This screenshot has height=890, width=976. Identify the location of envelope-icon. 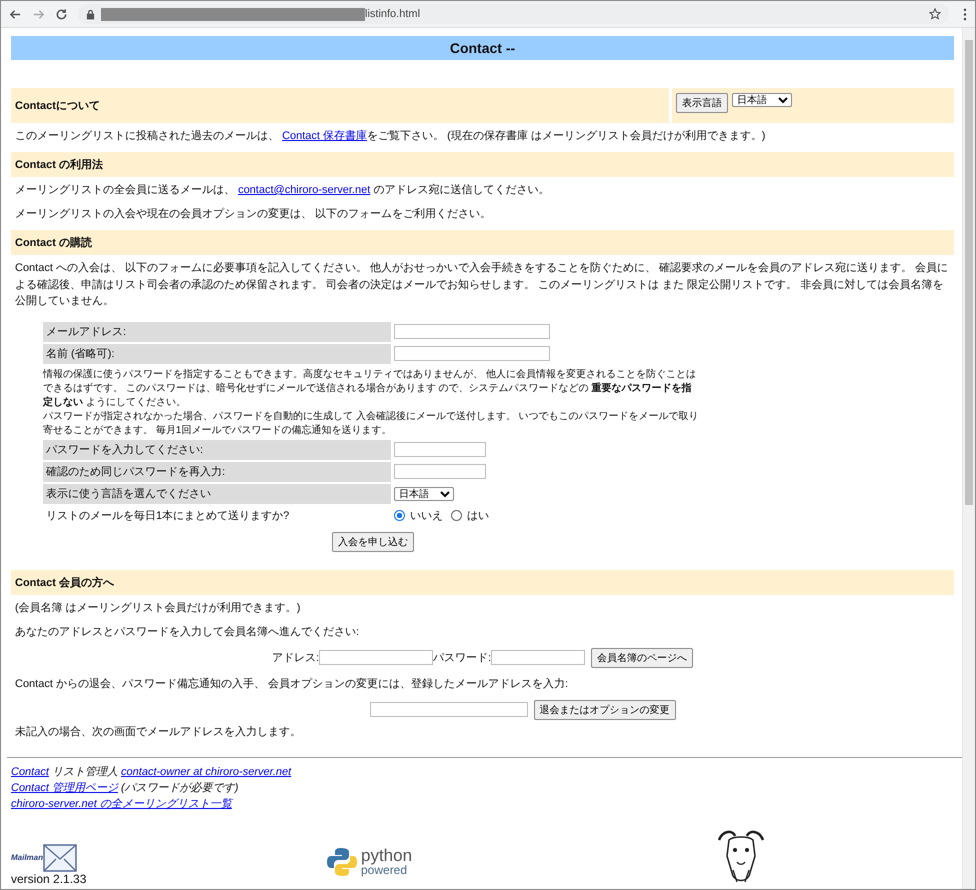
(60, 858).